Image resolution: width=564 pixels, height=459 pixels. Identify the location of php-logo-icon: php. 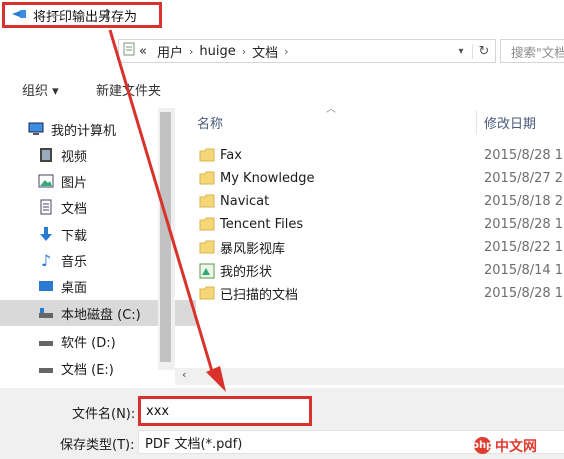
(482, 445).